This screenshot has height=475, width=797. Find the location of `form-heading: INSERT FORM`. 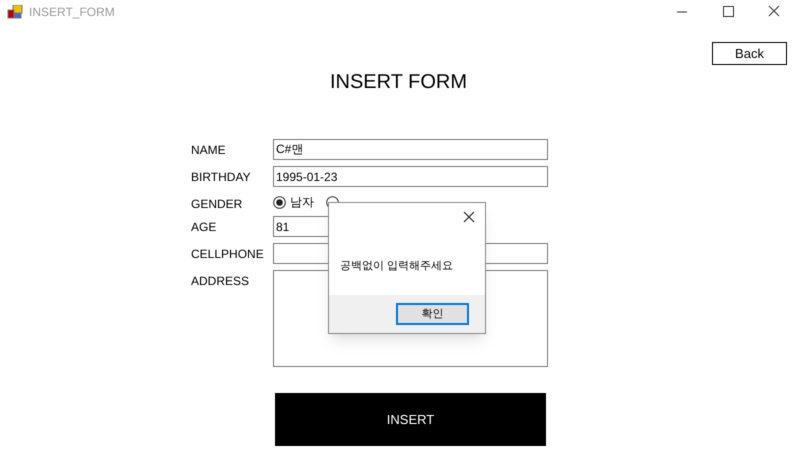

form-heading: INSERT FORM is located at coordinates (399, 82).